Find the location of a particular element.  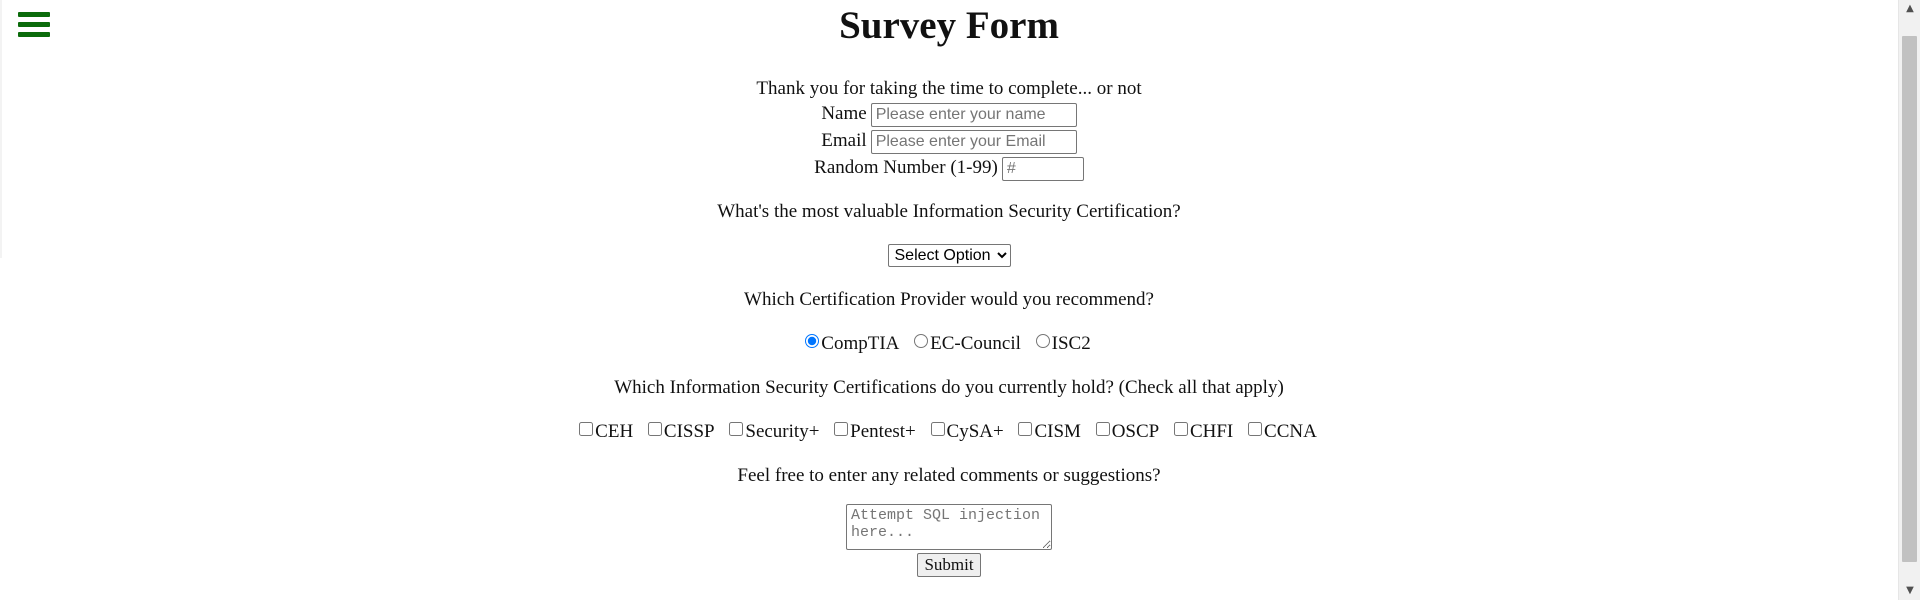

checkbox-ceh: CEH is located at coordinates (604, 431).